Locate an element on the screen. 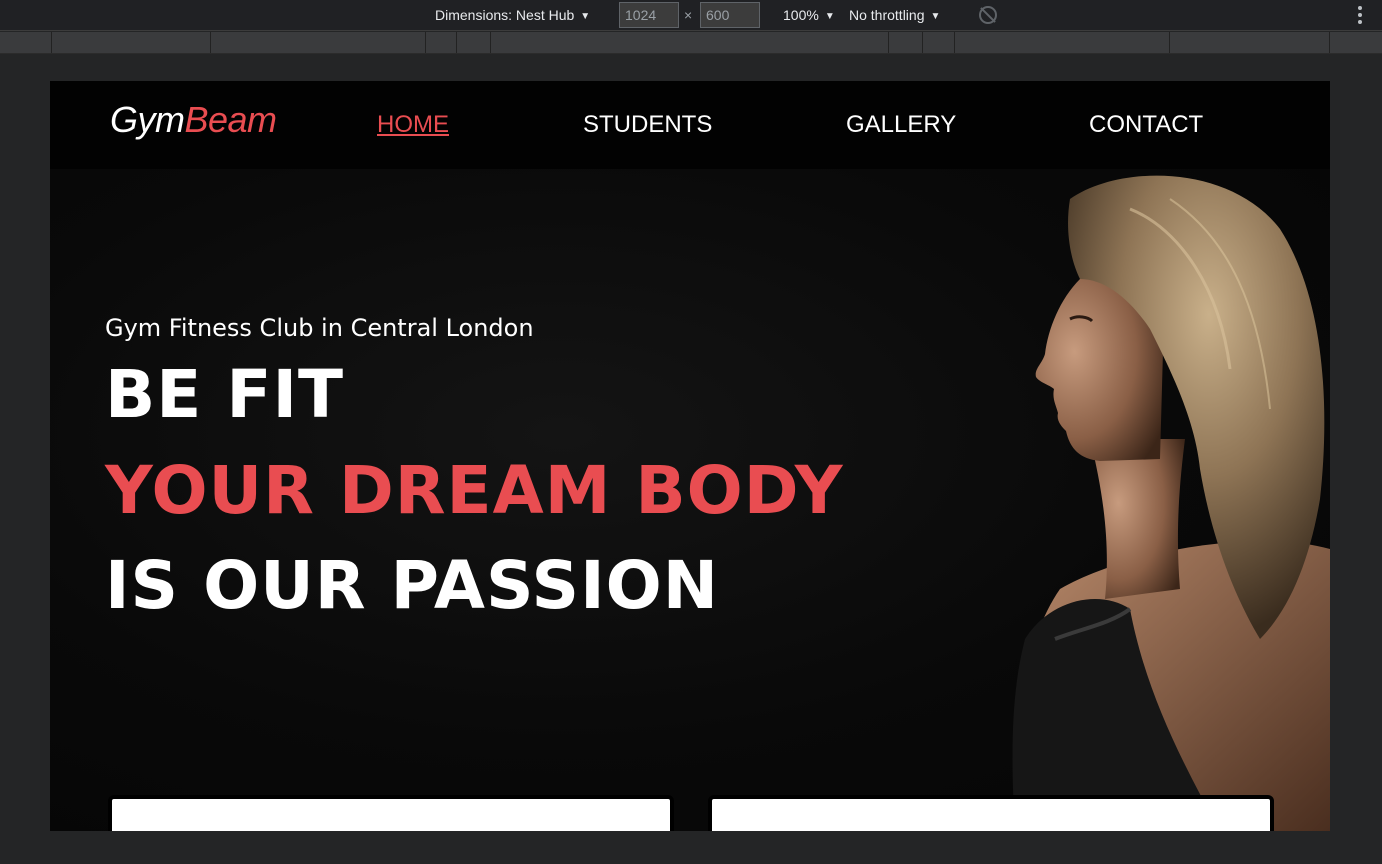 The height and width of the screenshot is (864, 1382). width-input: 1024 is located at coordinates (649, 15).